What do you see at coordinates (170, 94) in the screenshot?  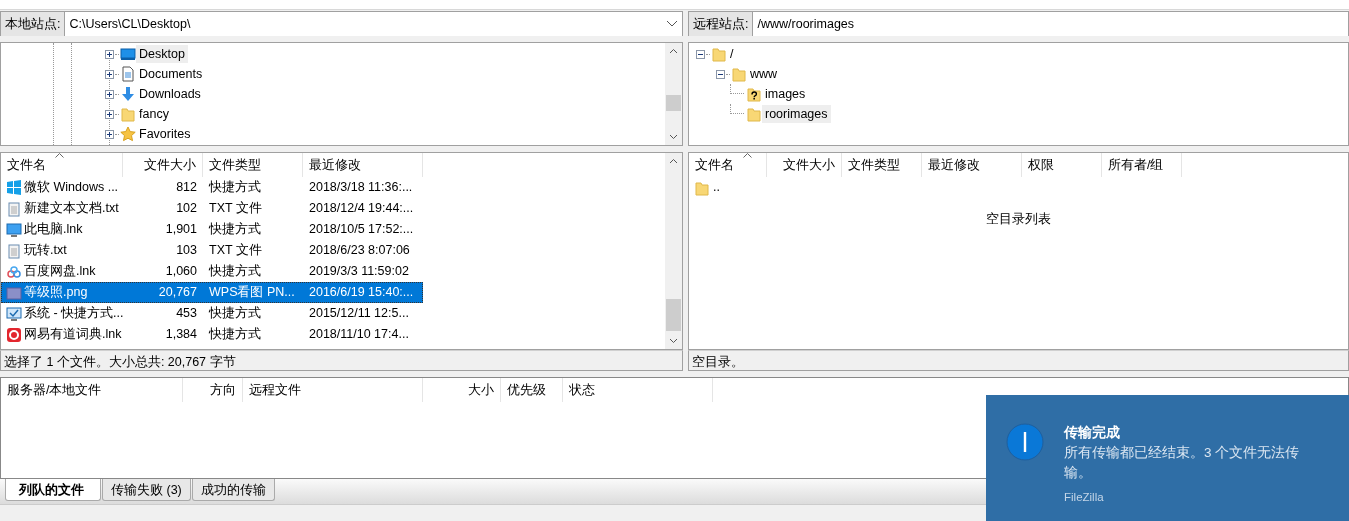 I see `folder-name: Downloads` at bounding box center [170, 94].